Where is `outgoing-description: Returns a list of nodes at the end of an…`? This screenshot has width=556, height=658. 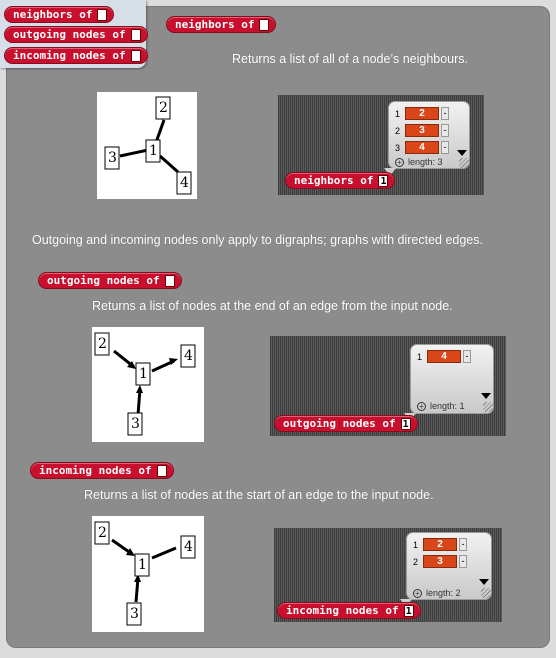
outgoing-description: Returns a list of nodes at the end of an… is located at coordinates (272, 306).